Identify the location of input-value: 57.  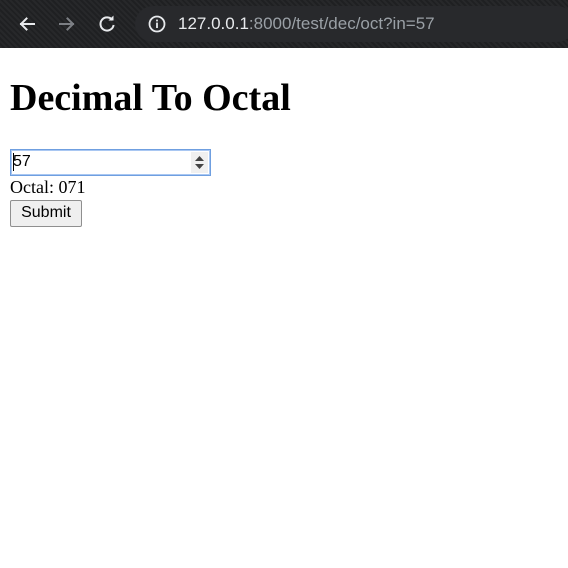
(22, 161).